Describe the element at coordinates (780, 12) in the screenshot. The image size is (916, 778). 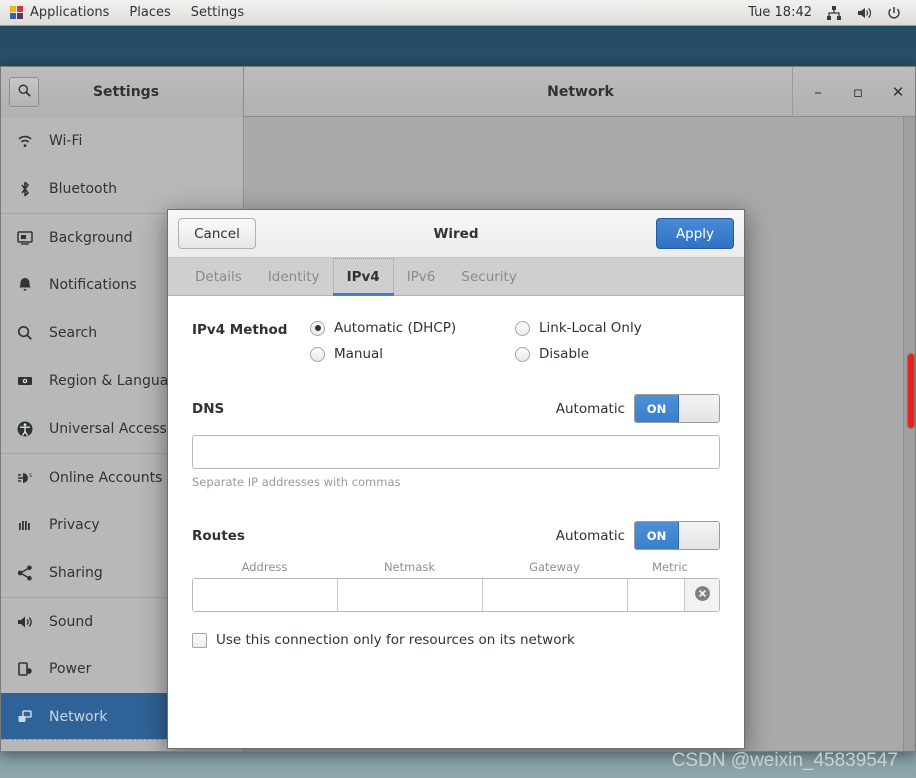
I see `clock: Tue 18:42` at that location.